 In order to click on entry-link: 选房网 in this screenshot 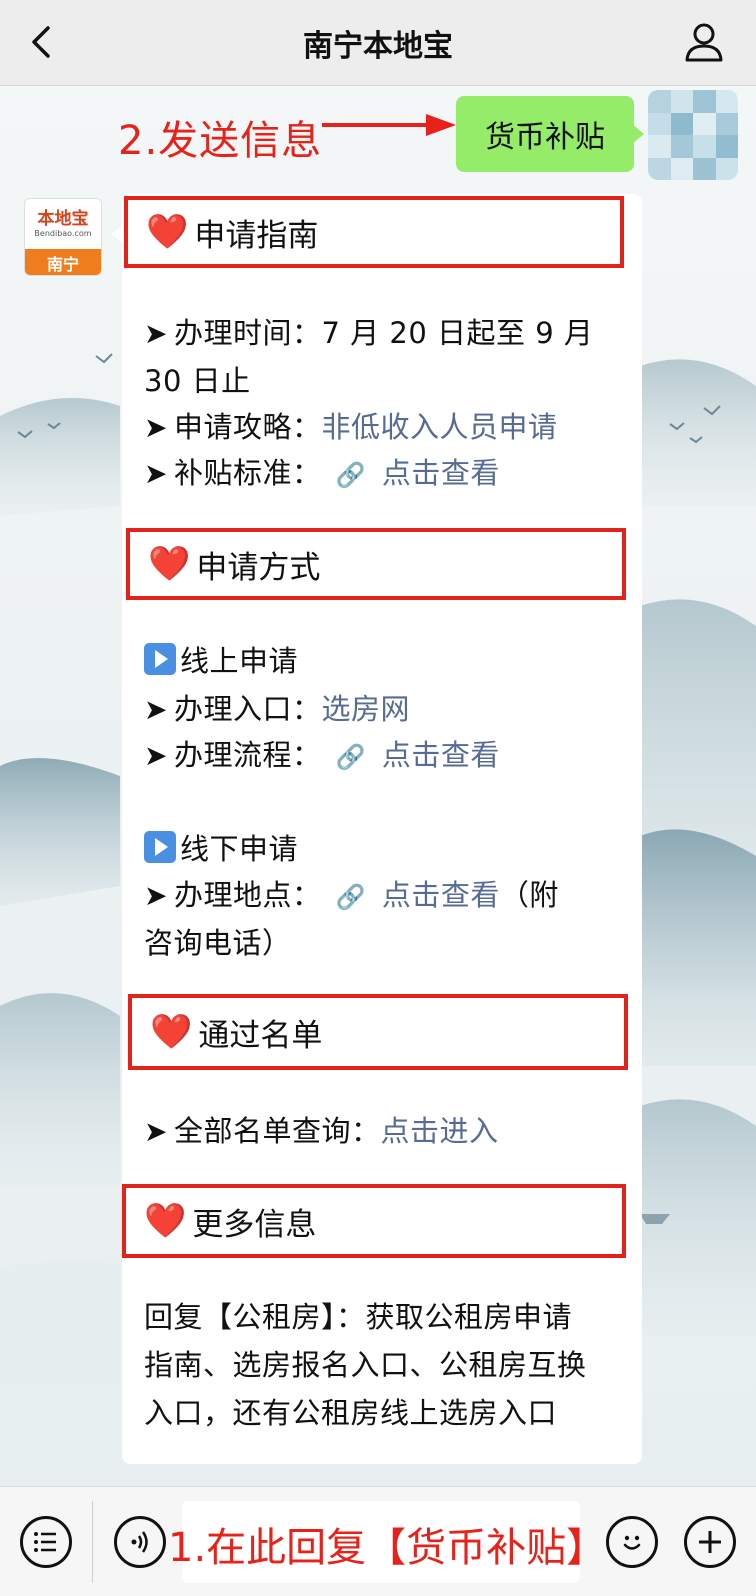, I will do `click(365, 709)`.